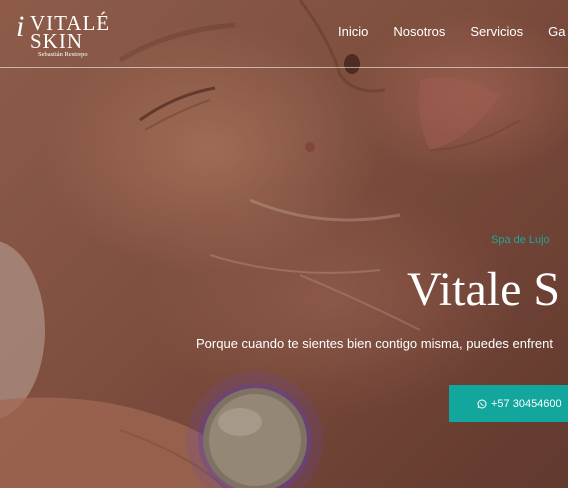 This screenshot has width=568, height=488. Describe the element at coordinates (419, 31) in the screenshot. I see `nav-item-nosotros: Nosotros` at that location.